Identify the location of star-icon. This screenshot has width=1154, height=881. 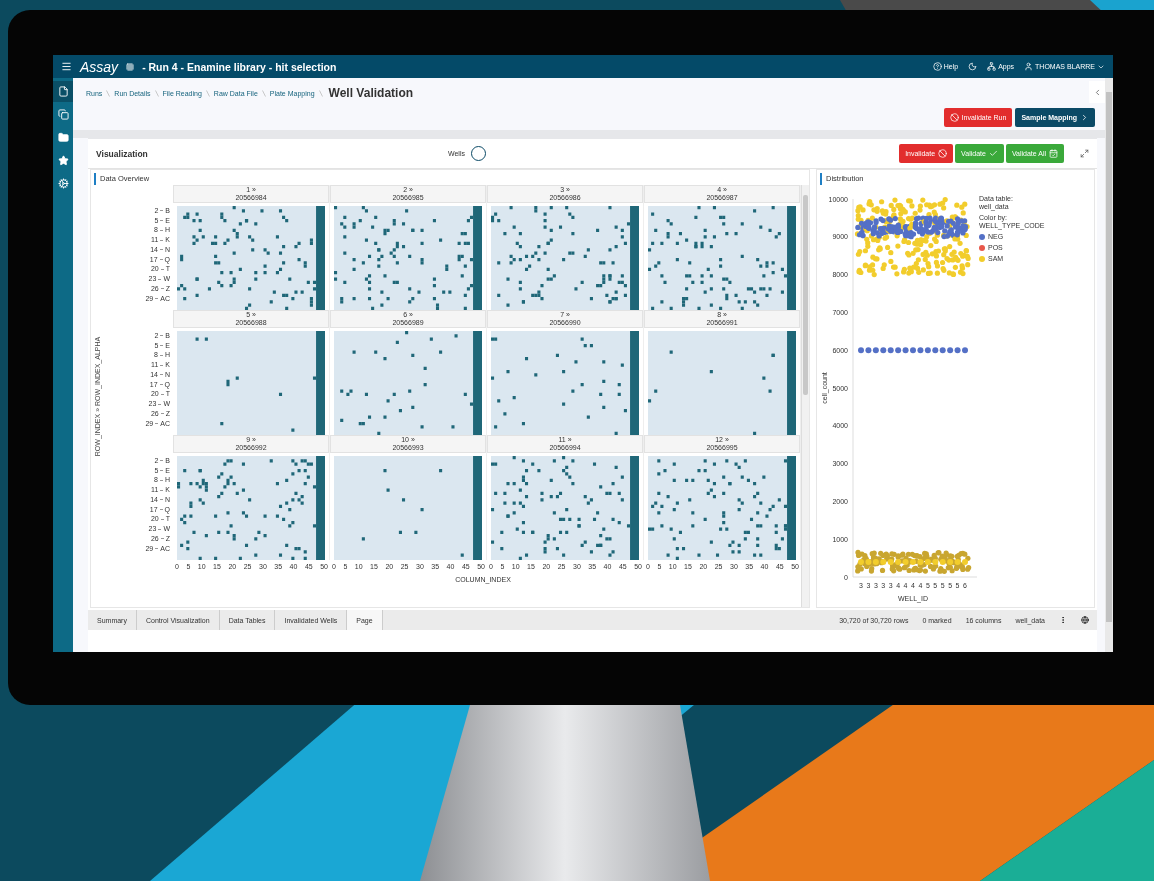
(63, 160).